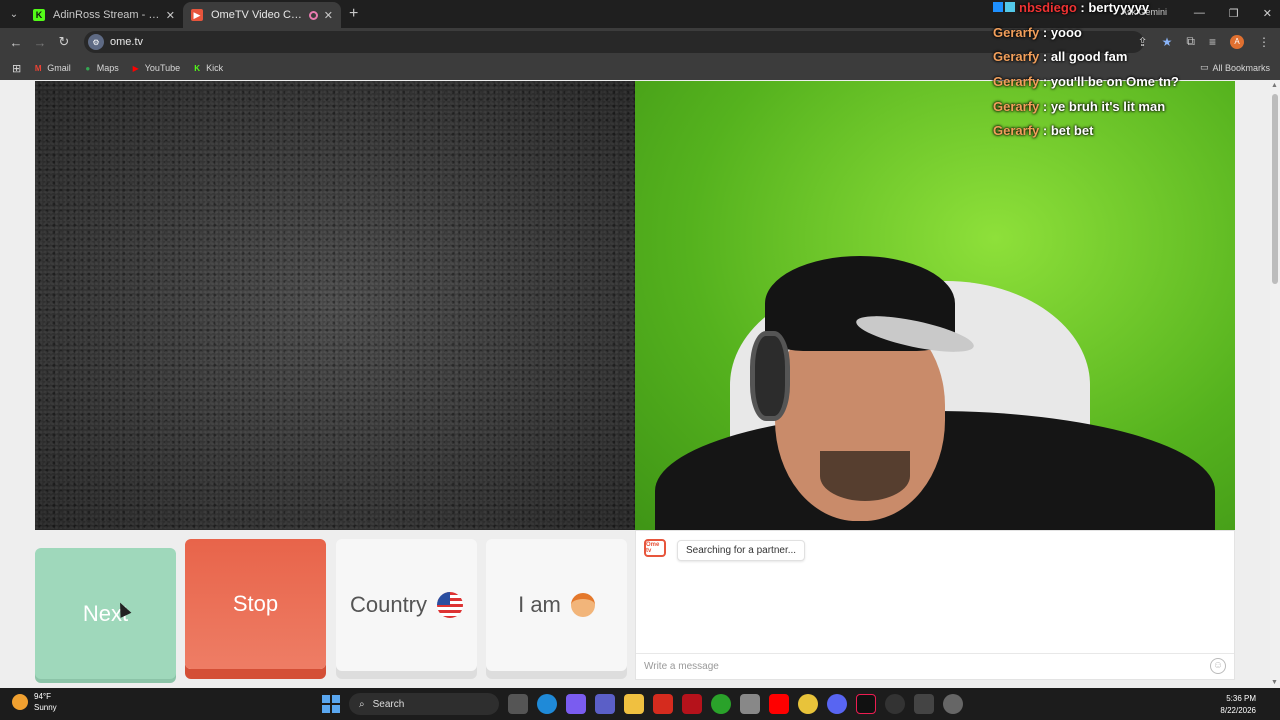 The image size is (1280, 720). I want to click on chat-line: Gerarfy : ye bruh it's lit man, so click(1079, 106).